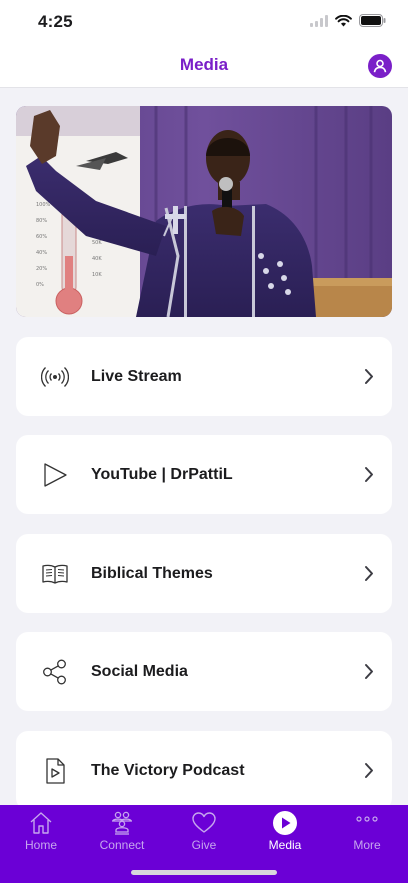 Image resolution: width=408 pixels, height=883 pixels. Describe the element at coordinates (367, 831) in the screenshot. I see `tab-more: More` at that location.